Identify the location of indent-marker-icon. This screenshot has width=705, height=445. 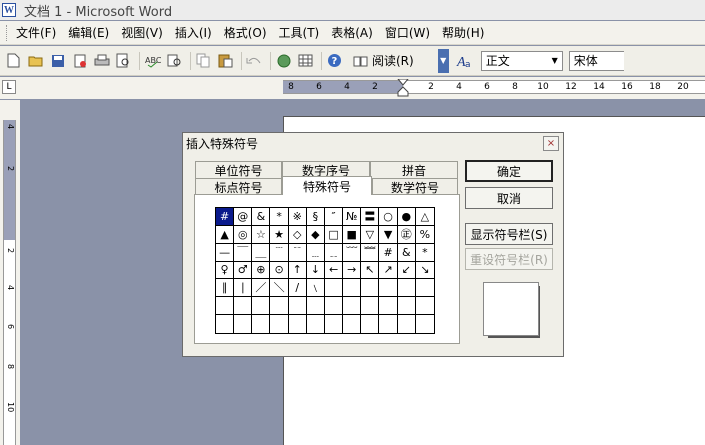
(403, 88).